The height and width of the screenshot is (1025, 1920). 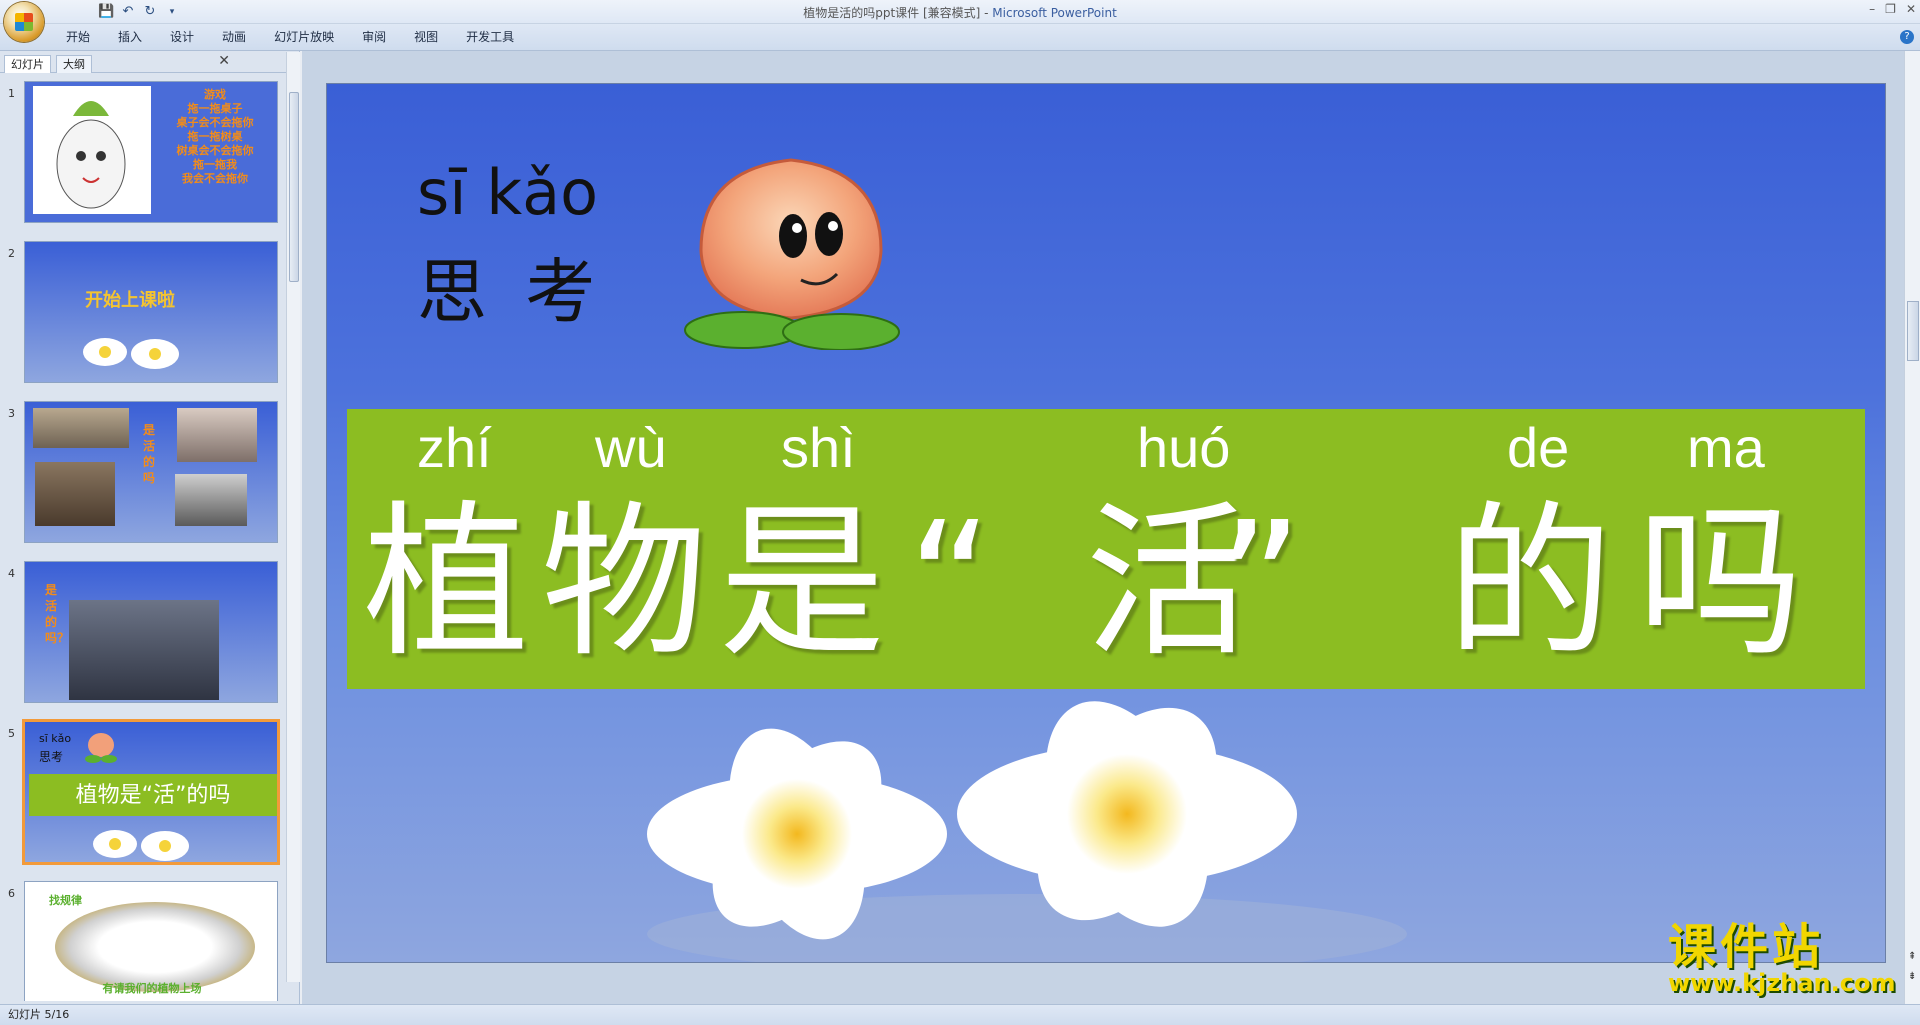 I want to click on slide1-line: 游戏, so click(x=215, y=94).